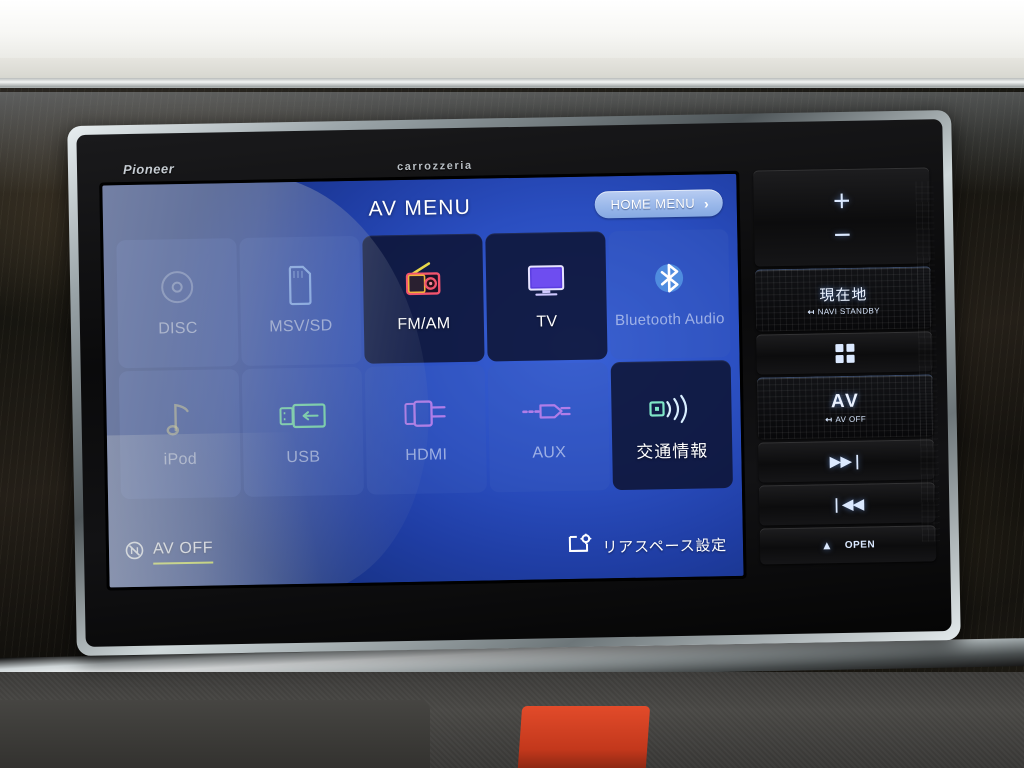 The image size is (1024, 768). Describe the element at coordinates (215, 734) in the screenshot. I see `dashboard-lower-left-panel` at that location.